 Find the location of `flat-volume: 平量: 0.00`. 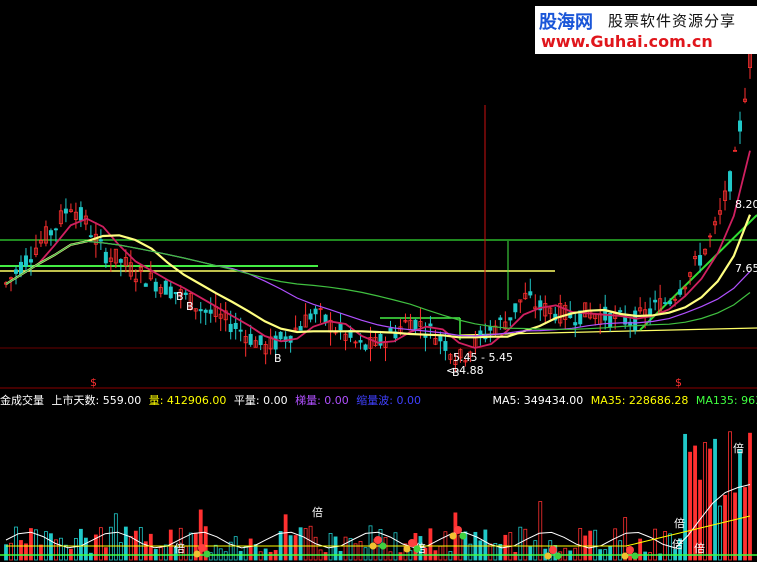

flat-volume: 平量: 0.00 is located at coordinates (260, 400).